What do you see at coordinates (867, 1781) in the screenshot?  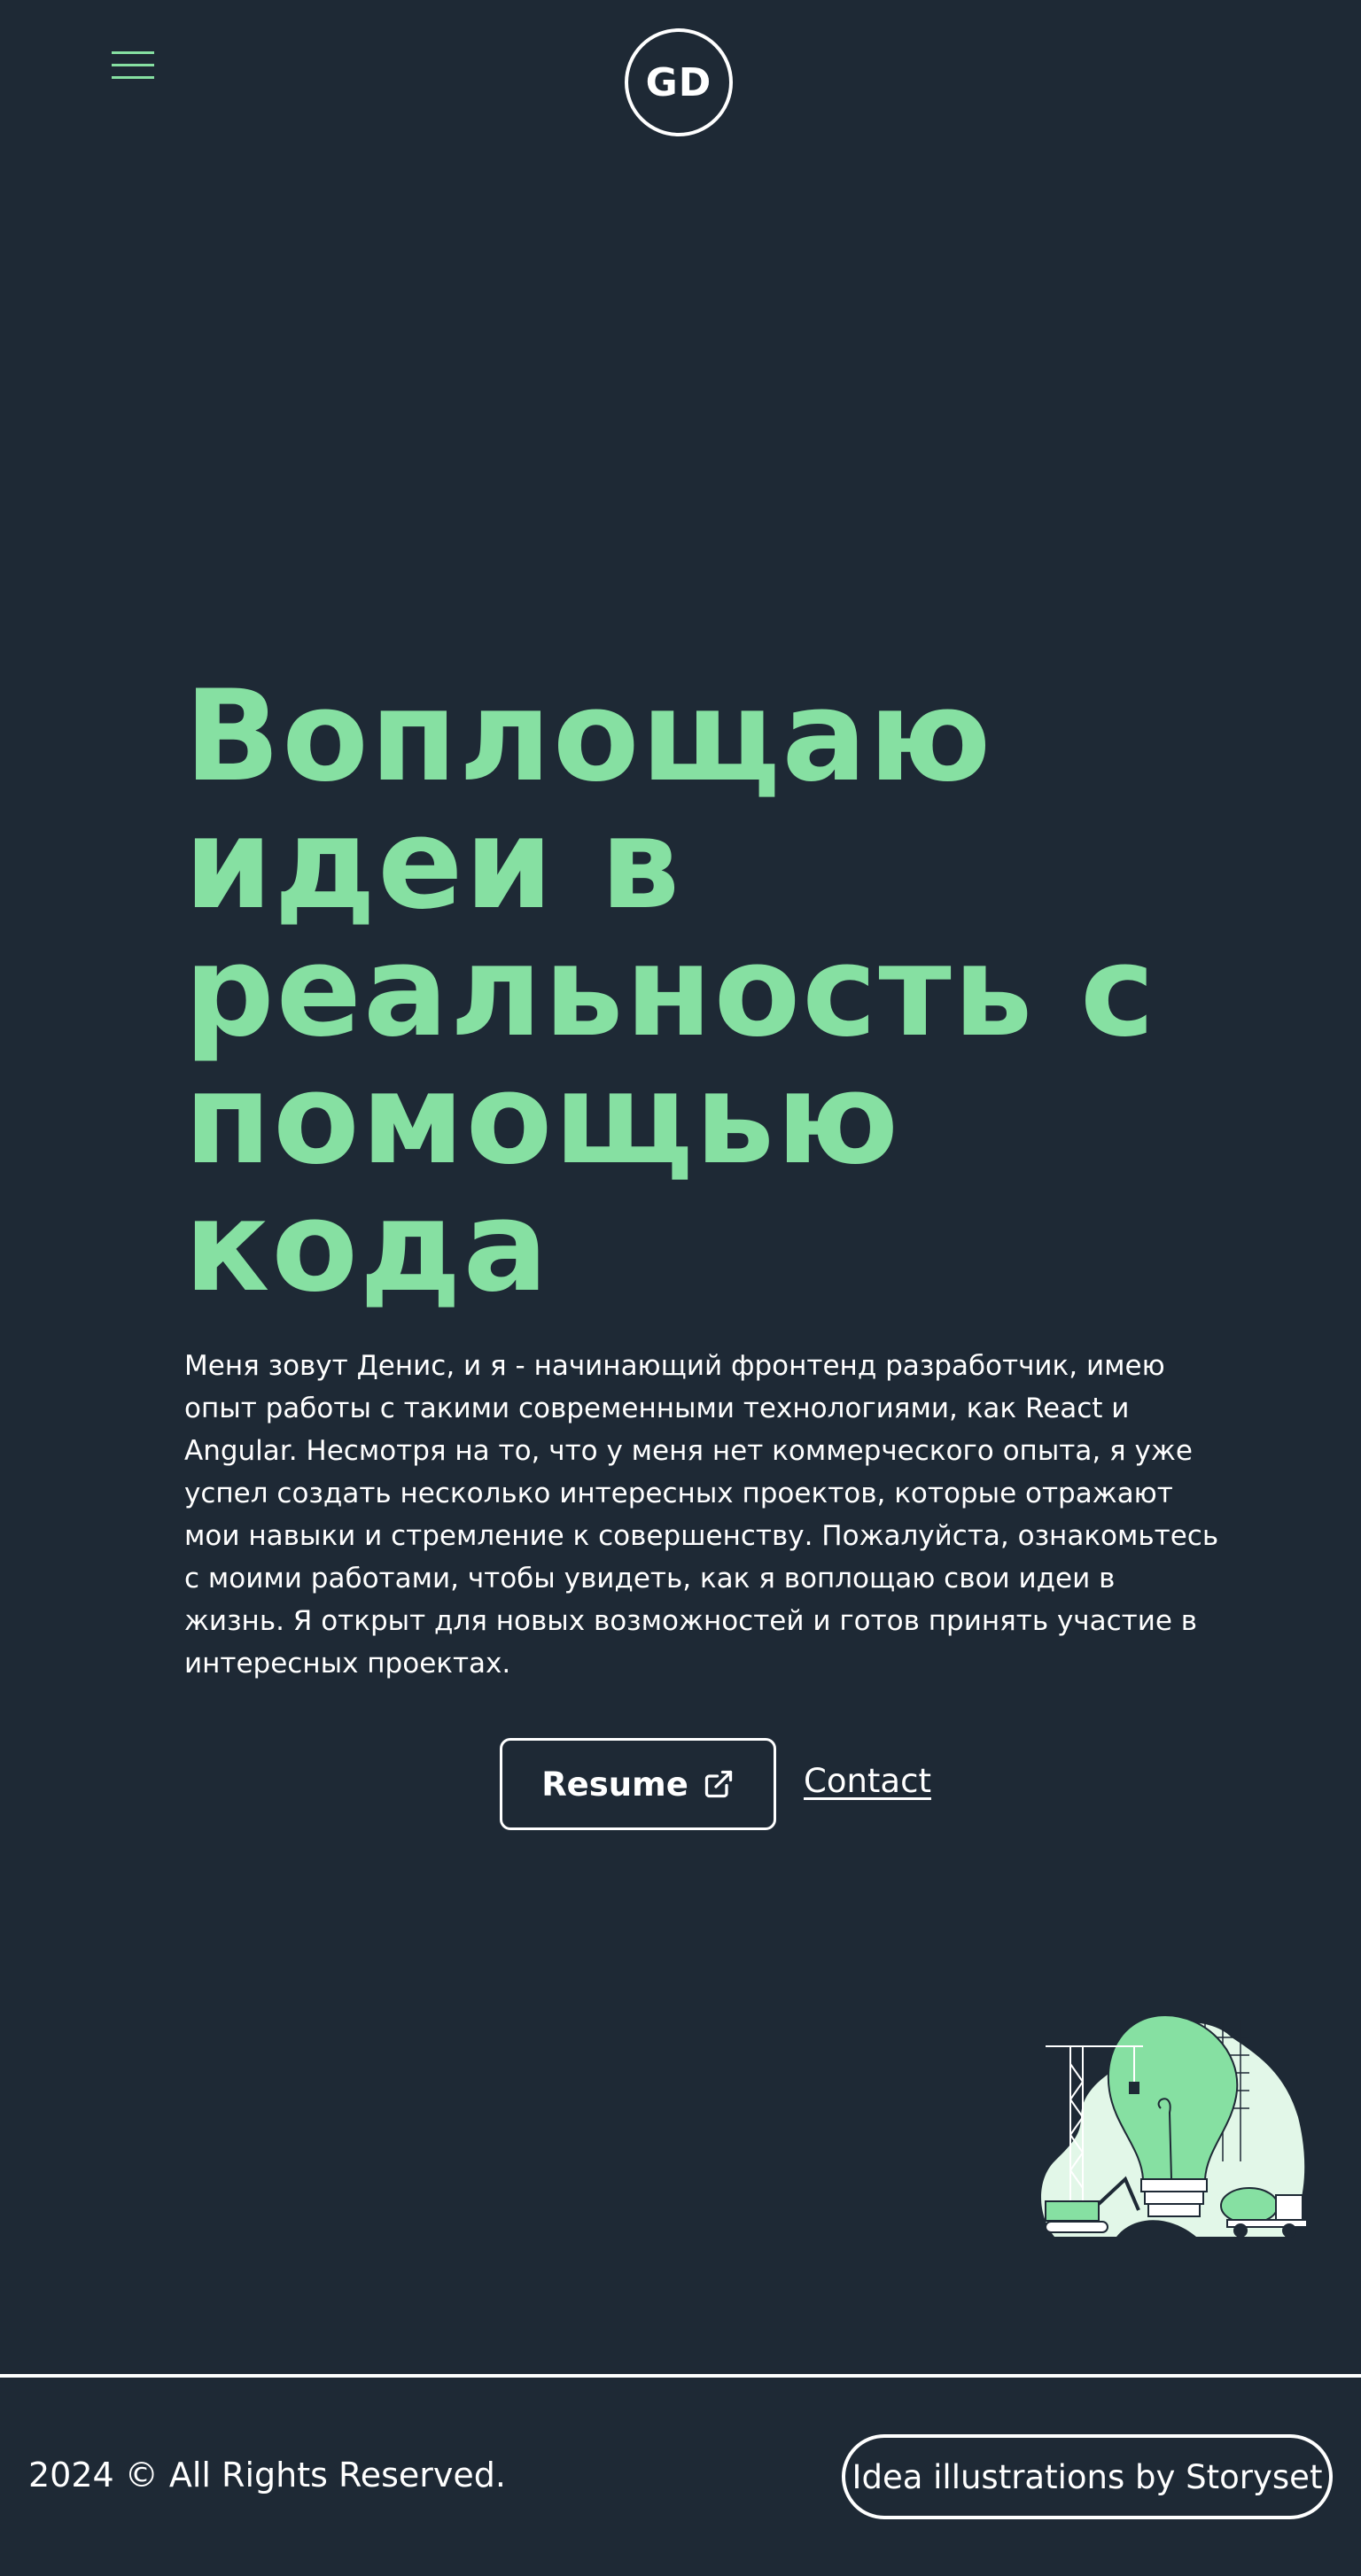 I see `contact-link: Contact` at bounding box center [867, 1781].